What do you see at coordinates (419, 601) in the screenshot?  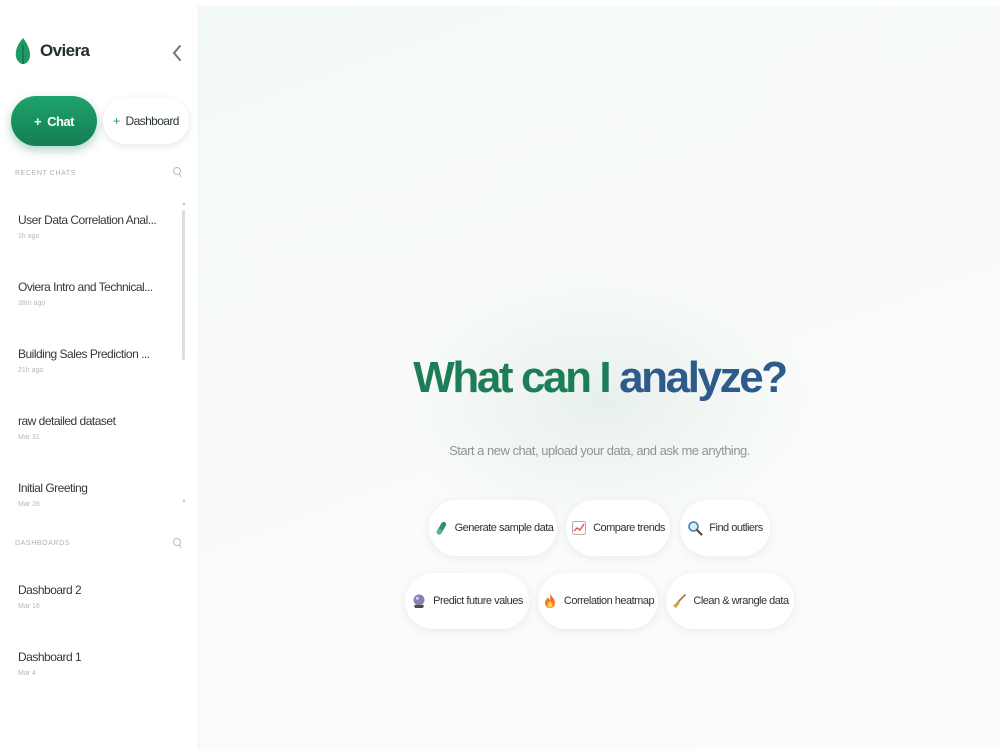 I see `crystal-ball-icon` at bounding box center [419, 601].